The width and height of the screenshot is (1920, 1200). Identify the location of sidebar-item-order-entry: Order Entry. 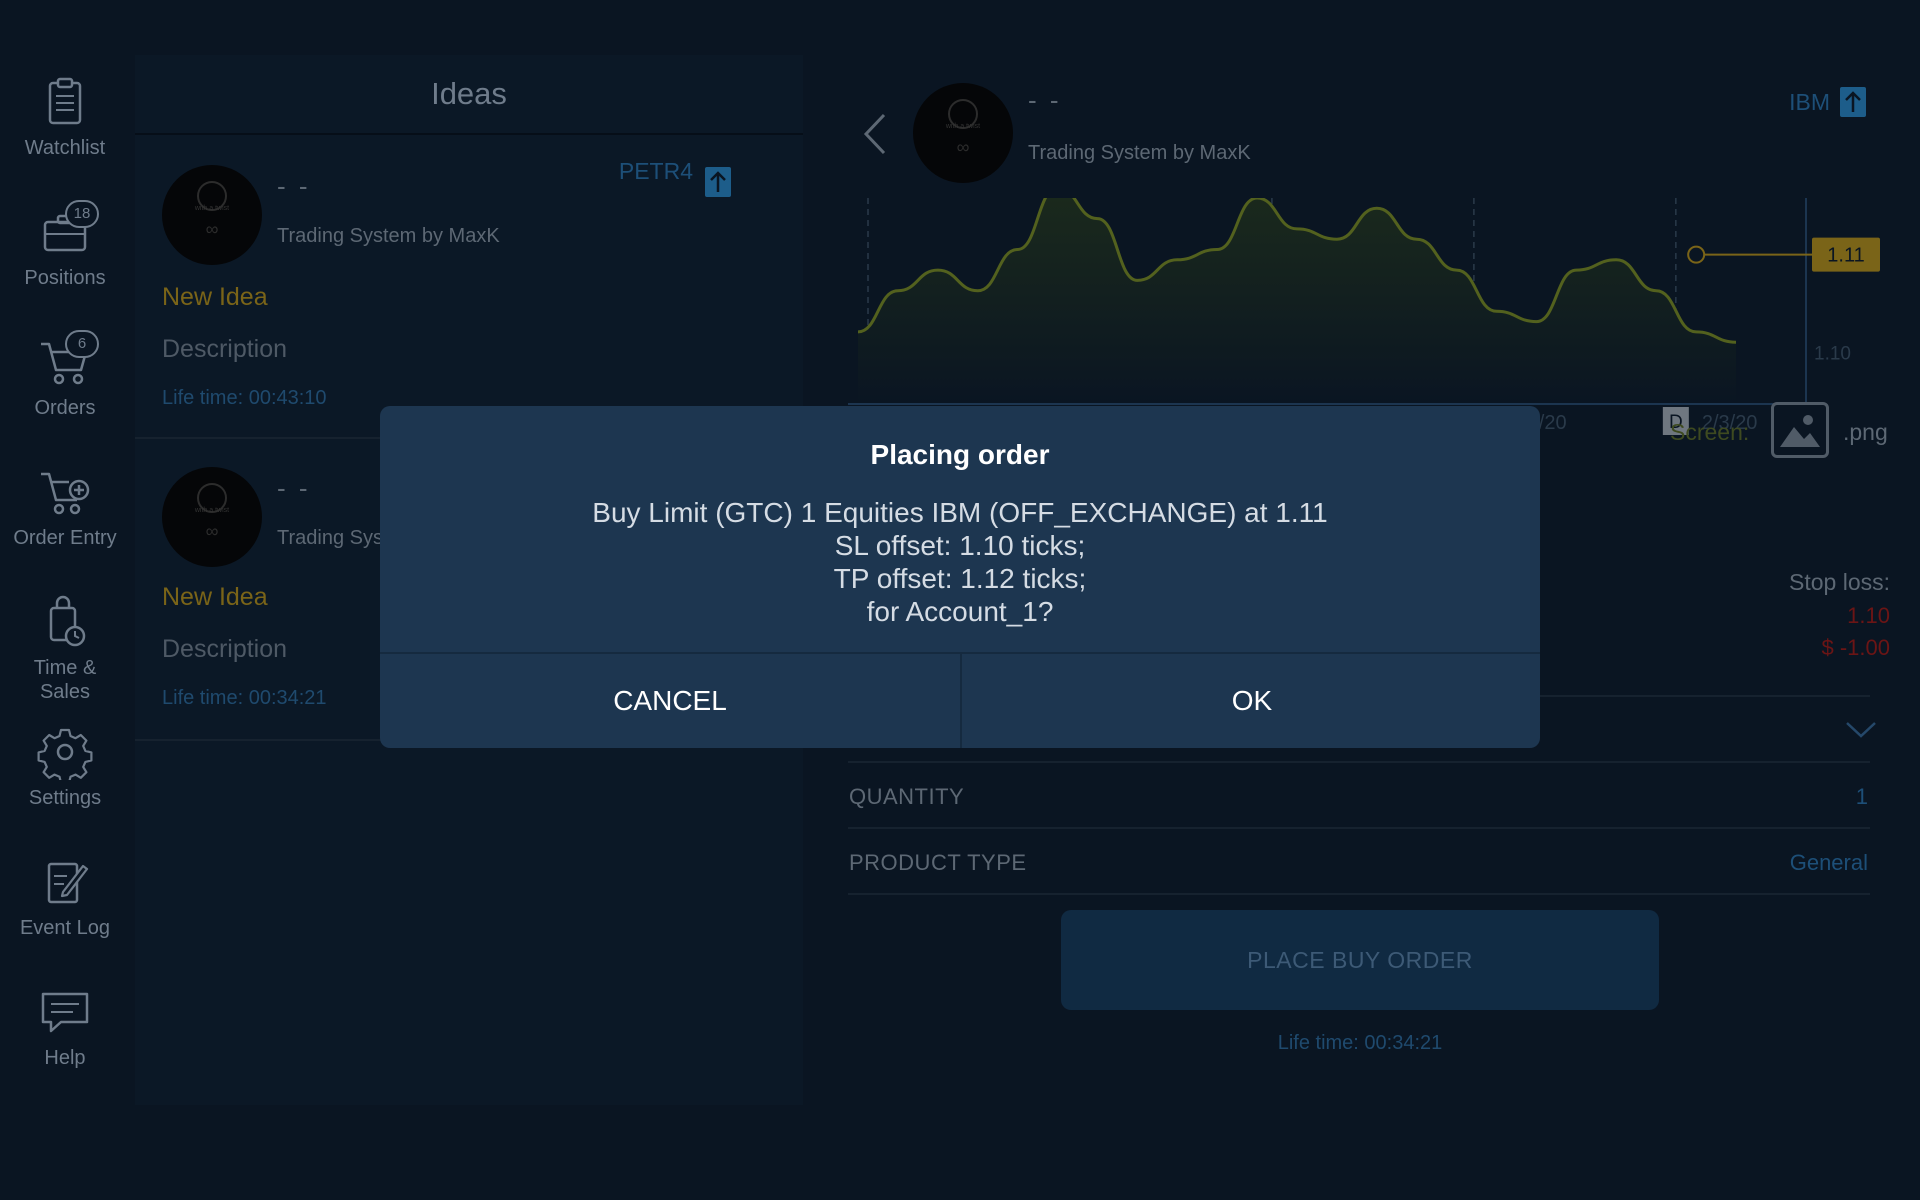
(65, 510).